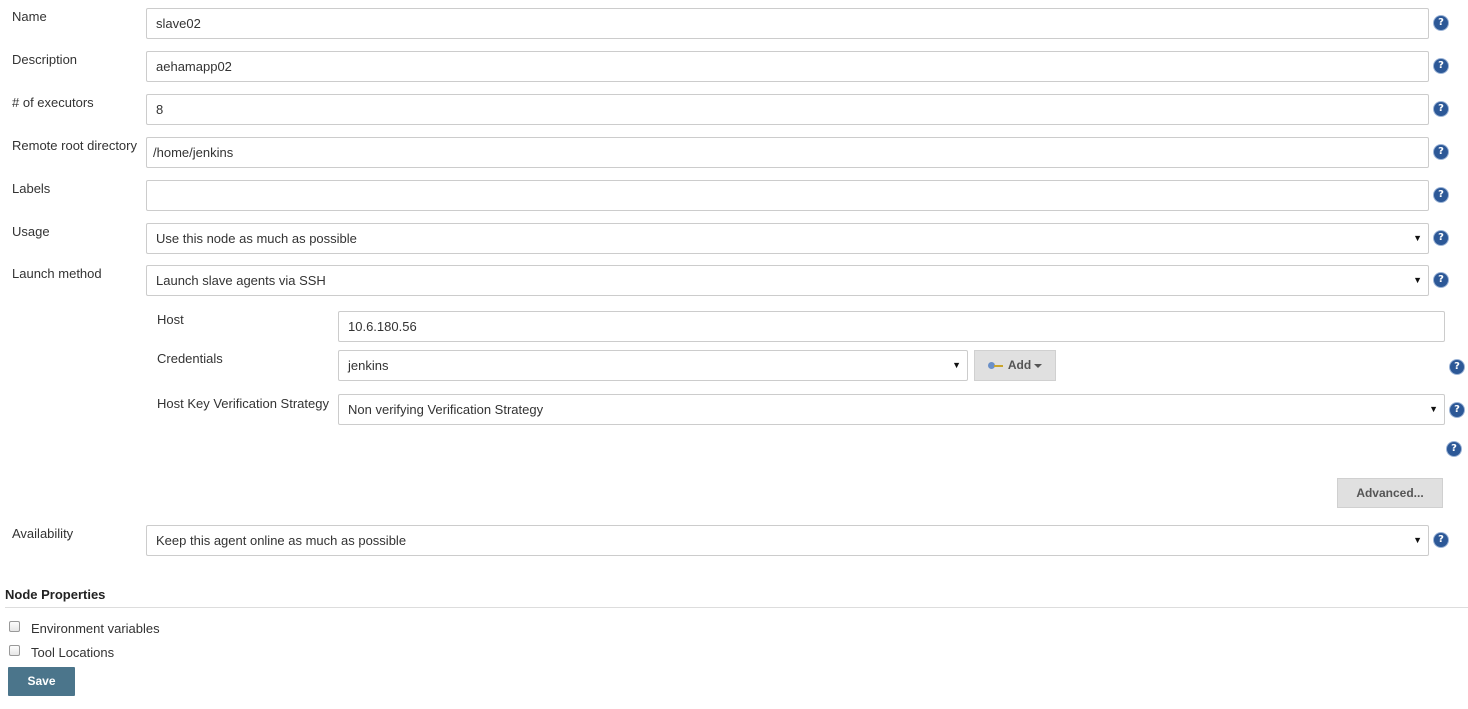 The width and height of the screenshot is (1468, 709). I want to click on labels-label: Labels, so click(31, 188).